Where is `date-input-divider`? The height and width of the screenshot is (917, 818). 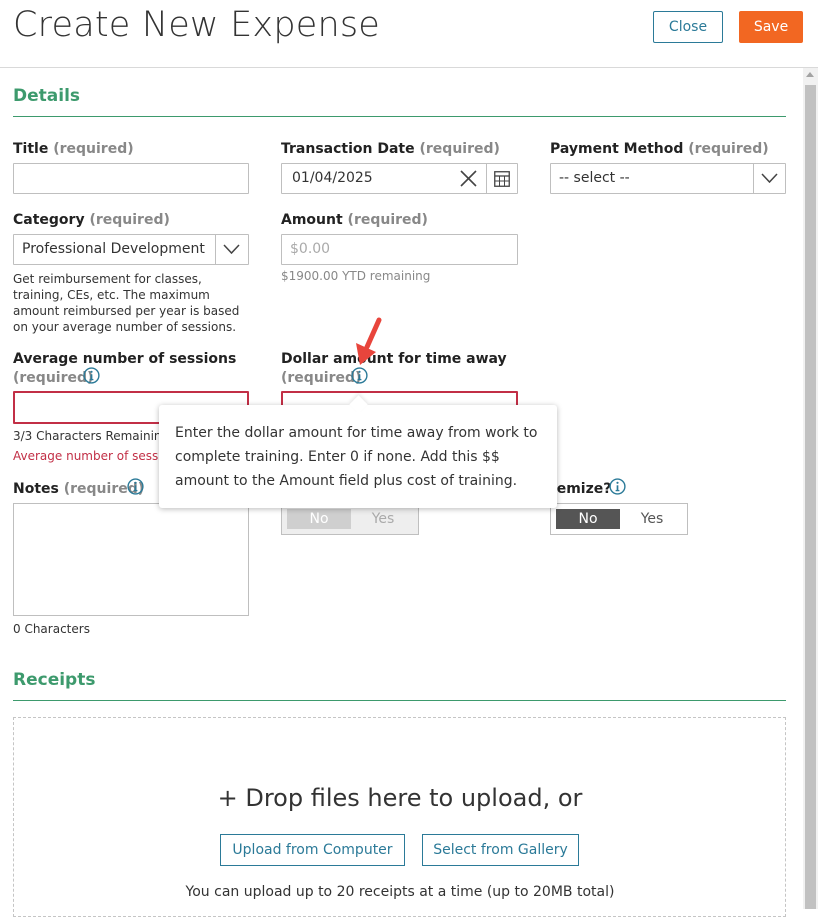 date-input-divider is located at coordinates (486, 178).